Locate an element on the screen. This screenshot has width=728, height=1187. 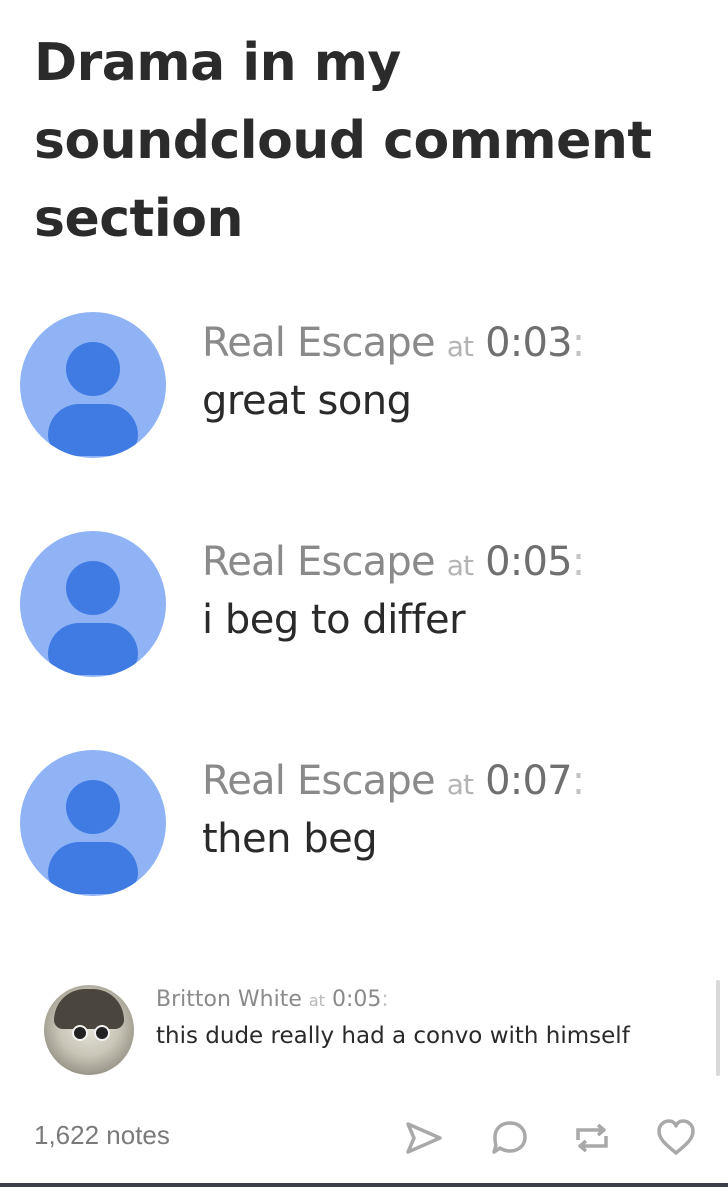
comment-timestamp: 0:07 is located at coordinates (528, 781).